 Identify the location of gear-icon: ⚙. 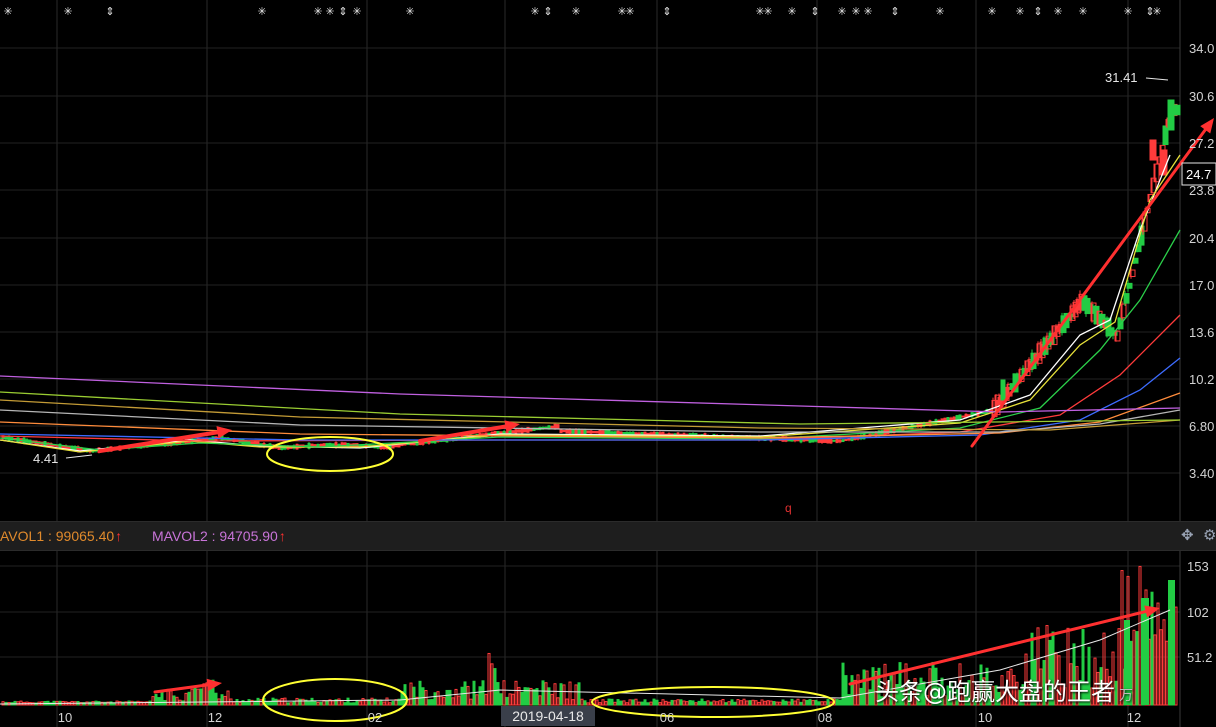
(1209, 535).